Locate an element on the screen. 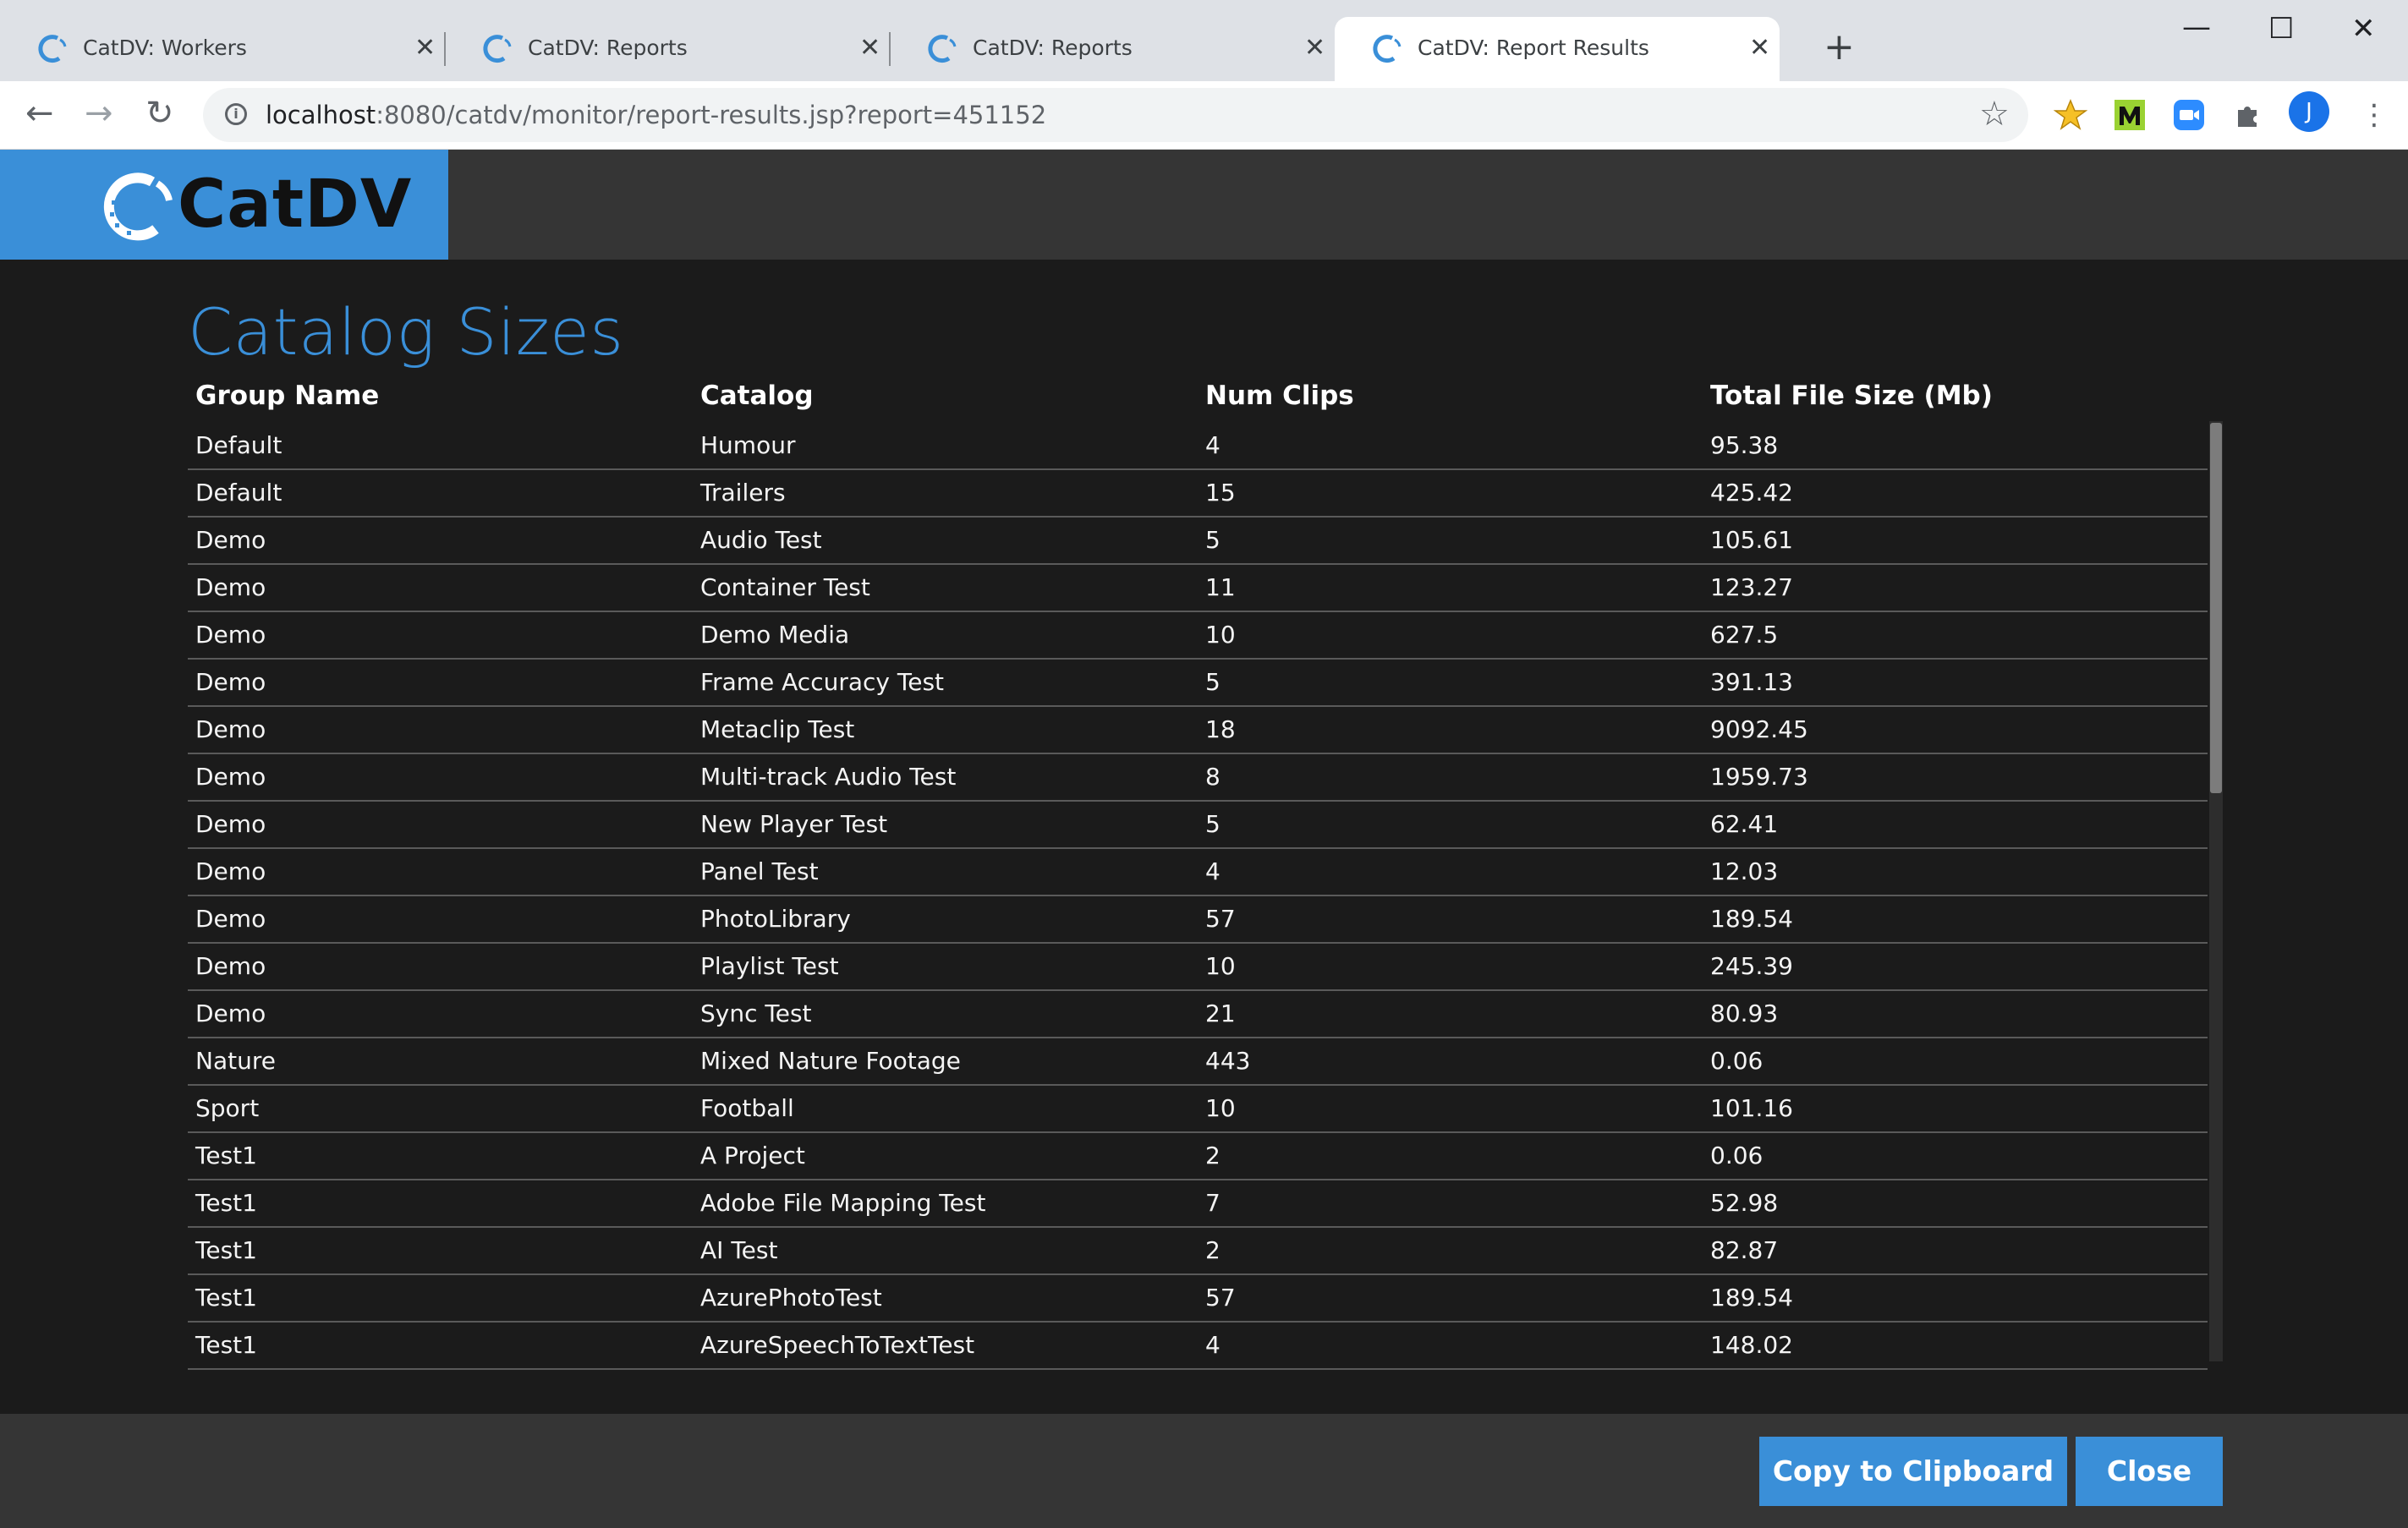 The width and height of the screenshot is (2408, 1528). table-row: Demo Sync Test 21 80.93 is located at coordinates (1198, 1014).